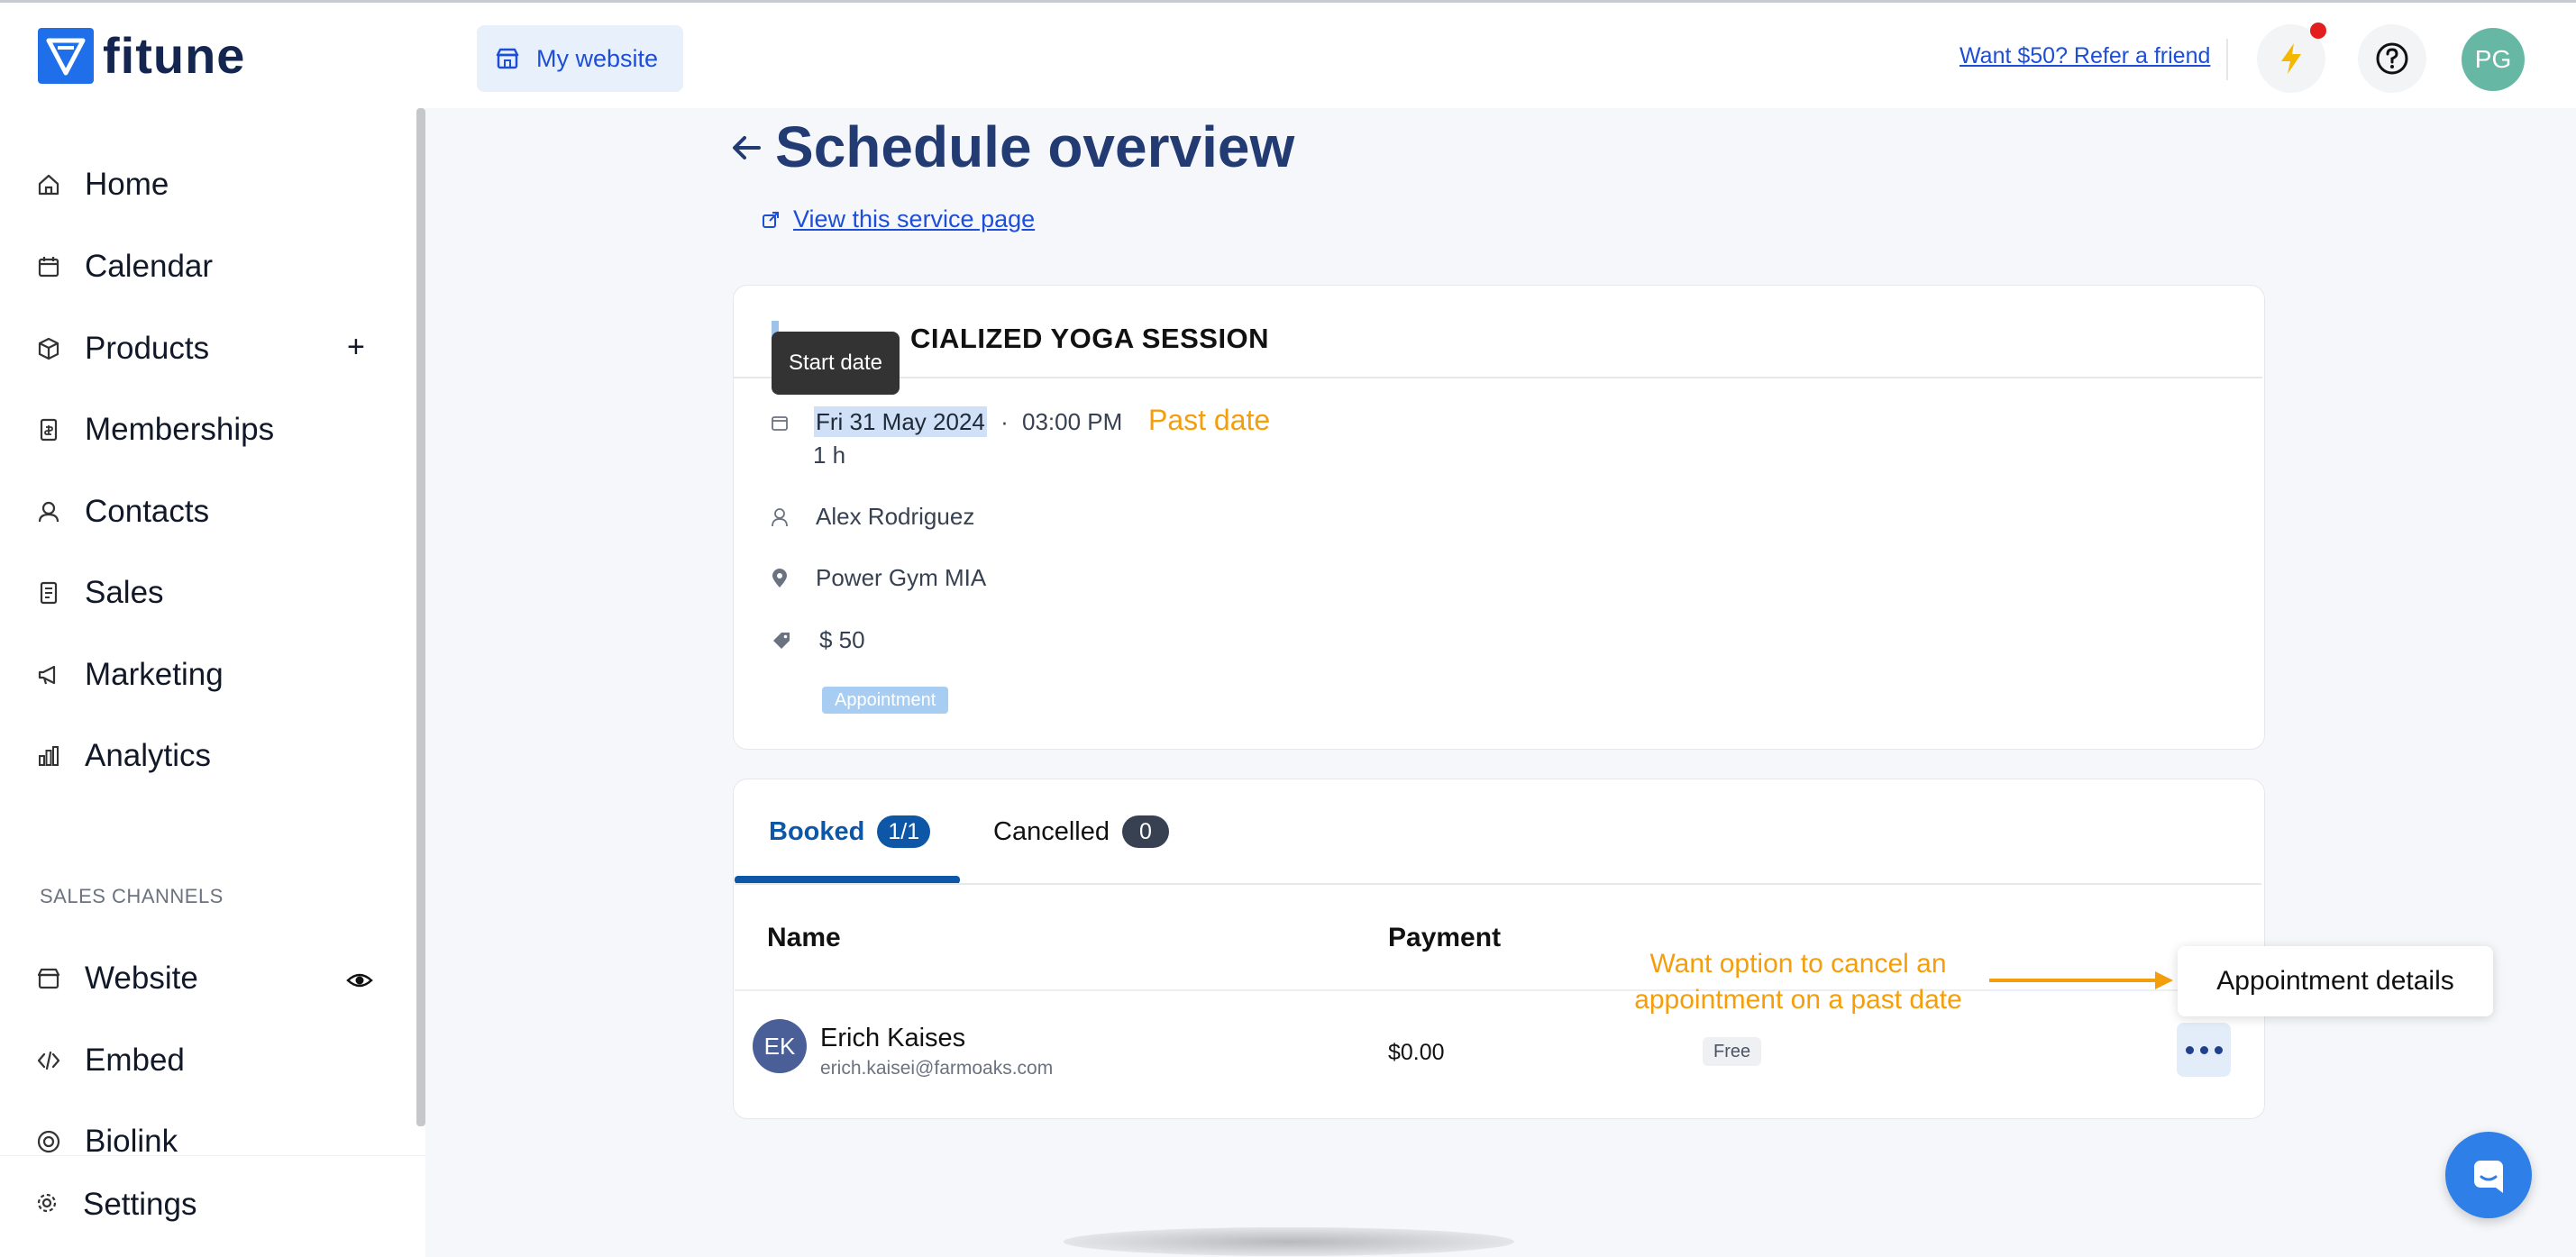 The image size is (2576, 1257). What do you see at coordinates (2082, 981) in the screenshot?
I see `annotation-arrow-icon` at bounding box center [2082, 981].